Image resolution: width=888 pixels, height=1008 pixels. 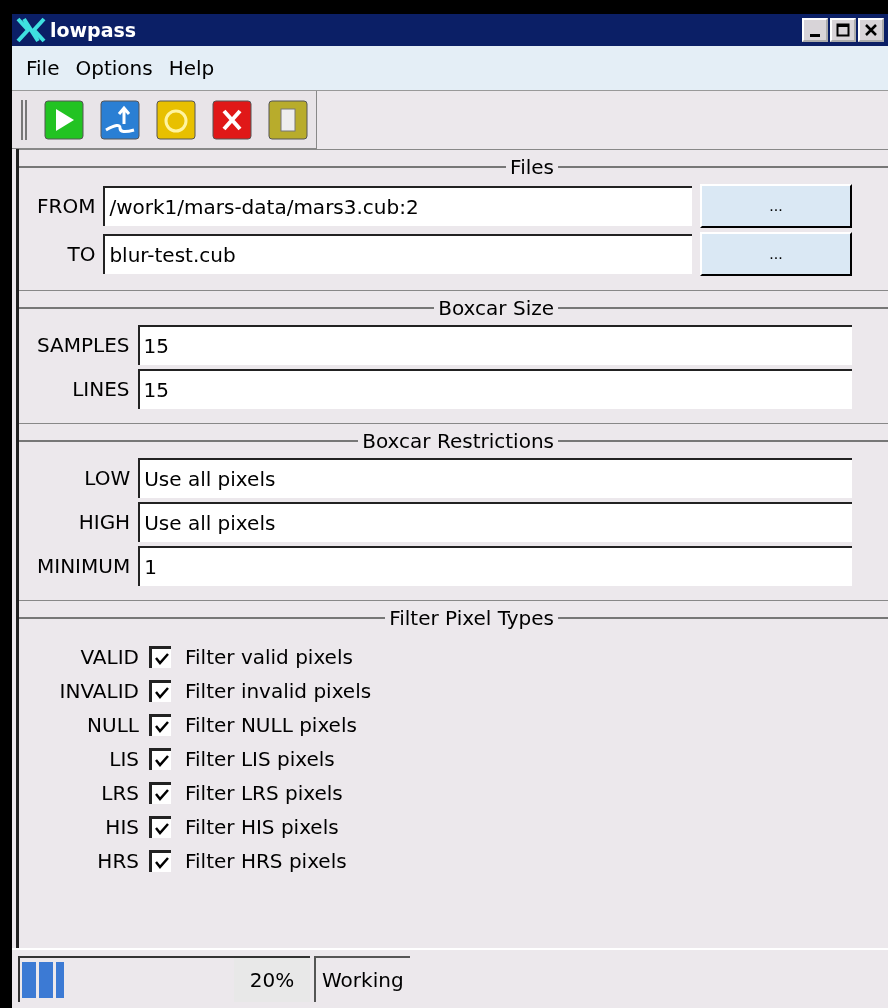 I want to click on minimize-button, so click(x=815, y=30).